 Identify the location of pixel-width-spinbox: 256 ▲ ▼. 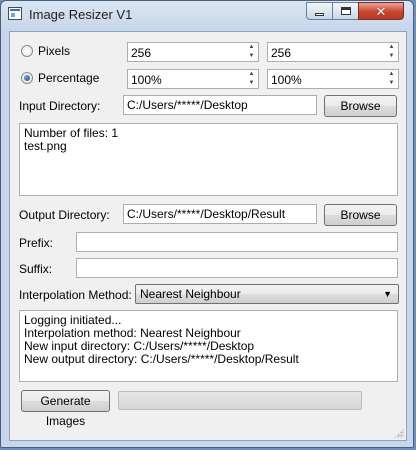
(193, 52).